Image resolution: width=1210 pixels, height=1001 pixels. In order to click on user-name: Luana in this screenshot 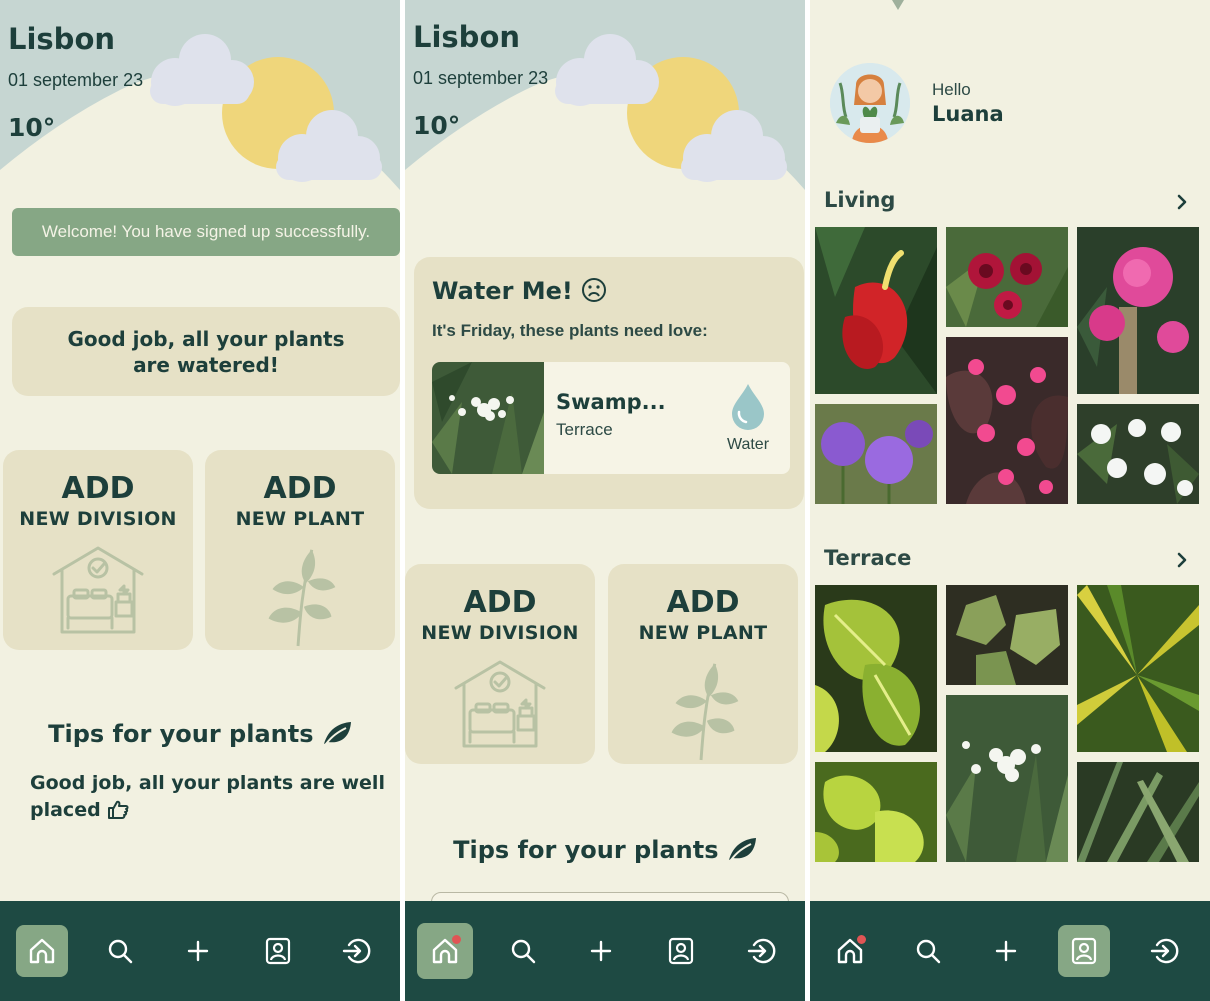, I will do `click(968, 114)`.